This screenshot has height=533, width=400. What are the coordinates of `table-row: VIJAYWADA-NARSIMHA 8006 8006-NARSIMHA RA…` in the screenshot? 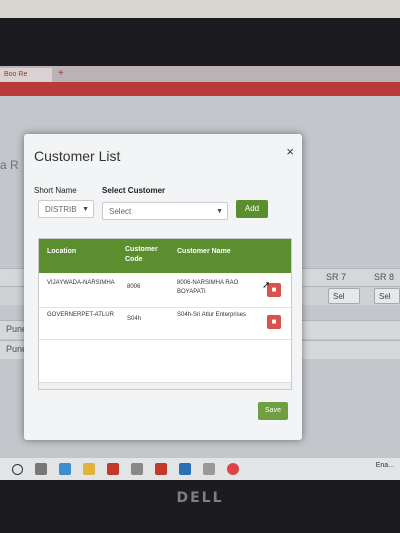 It's located at (165, 291).